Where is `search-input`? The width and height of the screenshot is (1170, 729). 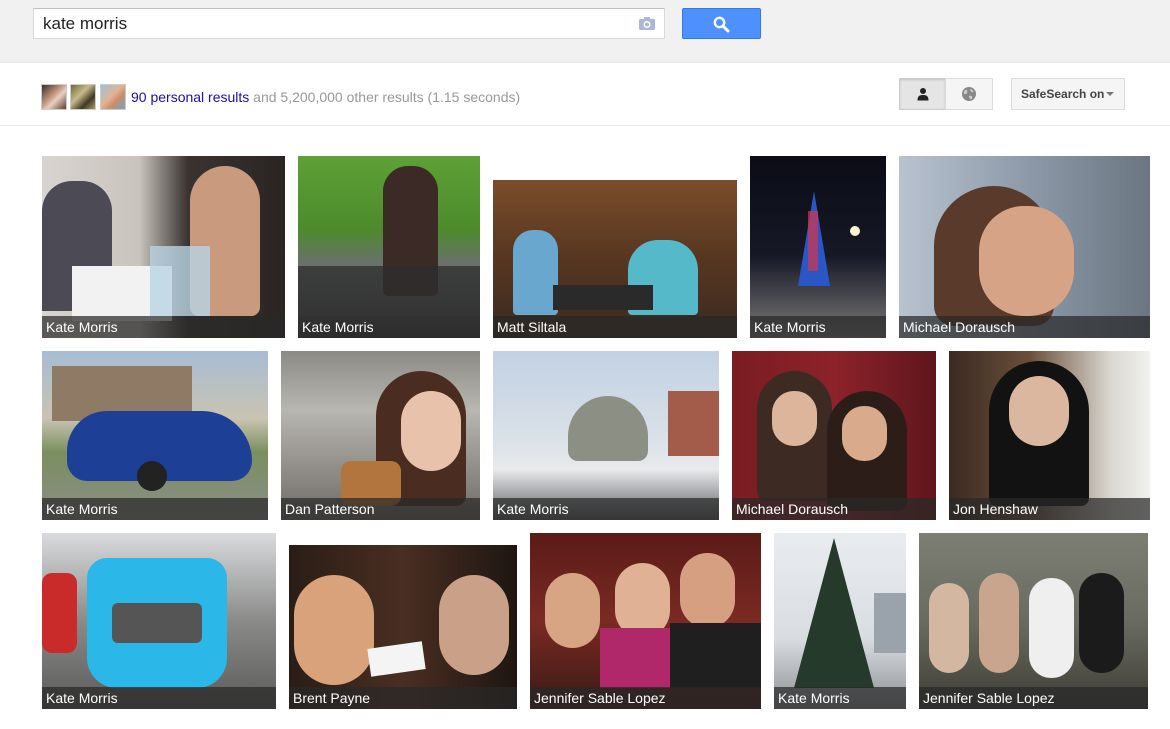 search-input is located at coordinates (333, 24).